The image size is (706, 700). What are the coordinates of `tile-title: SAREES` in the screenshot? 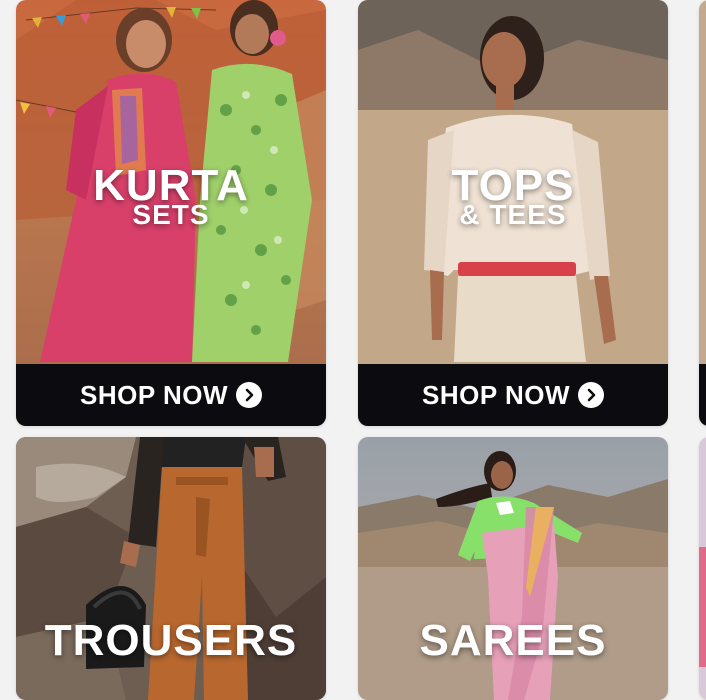 It's located at (513, 640).